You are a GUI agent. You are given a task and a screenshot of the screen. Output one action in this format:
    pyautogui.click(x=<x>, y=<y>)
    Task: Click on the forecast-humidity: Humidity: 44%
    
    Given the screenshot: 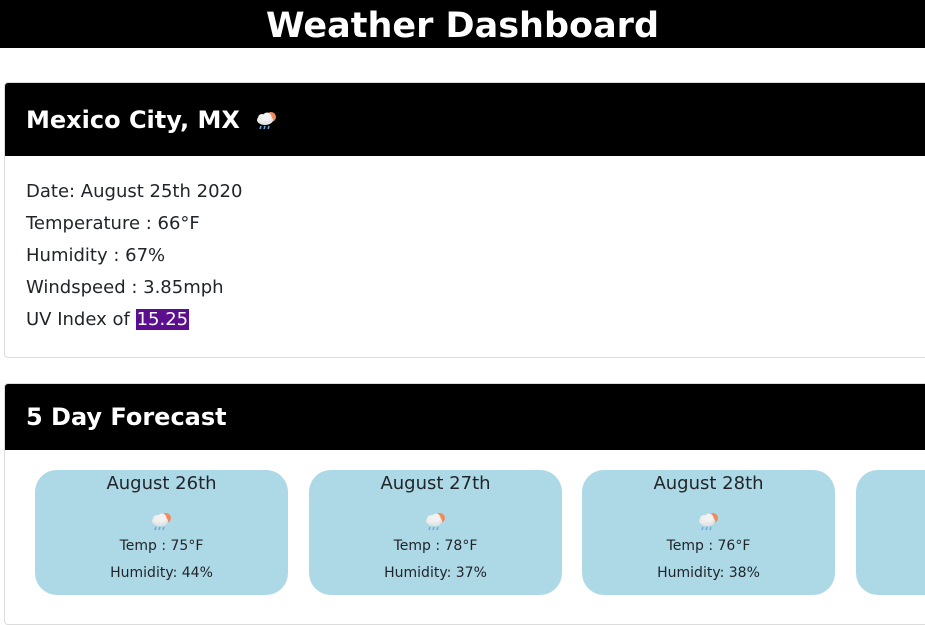 What is the action you would take?
    pyautogui.click(x=161, y=573)
    